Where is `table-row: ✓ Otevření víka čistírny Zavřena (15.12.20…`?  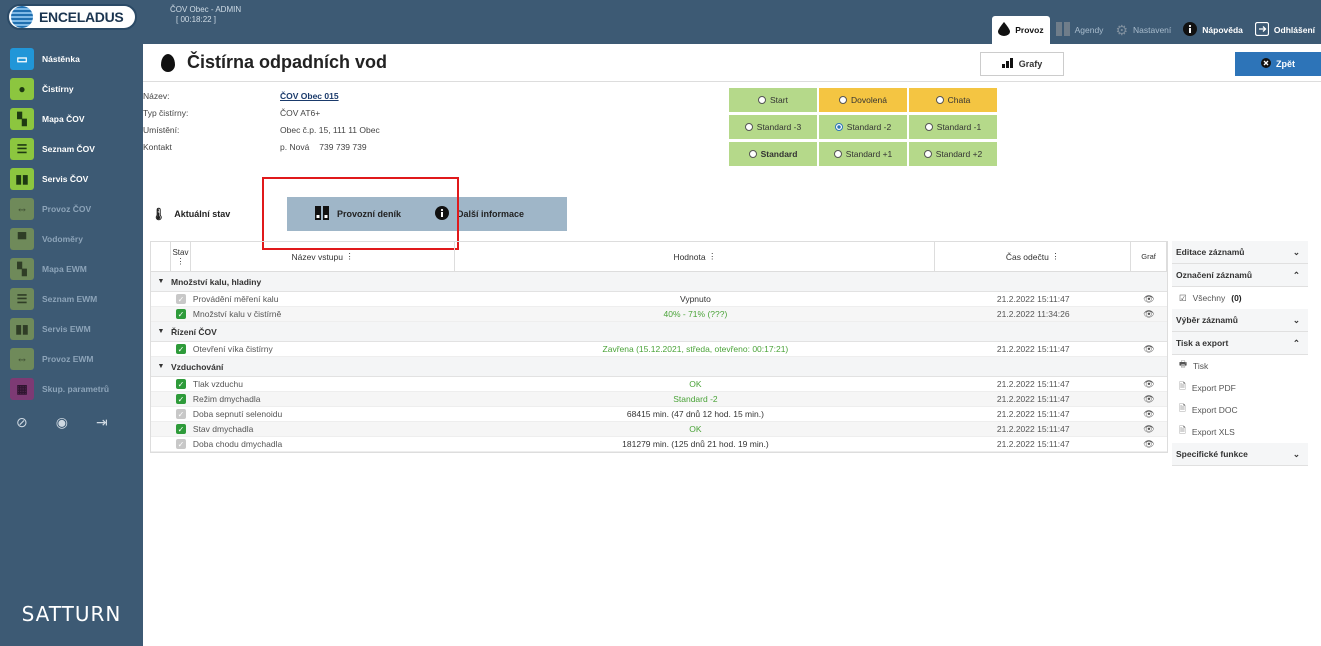
table-row: ✓ Otevření víka čistírny Zavřena (15.12.20… is located at coordinates (659, 349).